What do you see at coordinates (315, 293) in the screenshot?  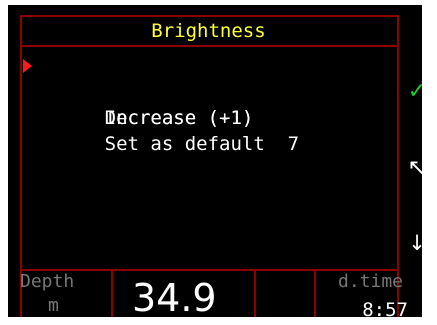 I see `footer-right-separator` at bounding box center [315, 293].